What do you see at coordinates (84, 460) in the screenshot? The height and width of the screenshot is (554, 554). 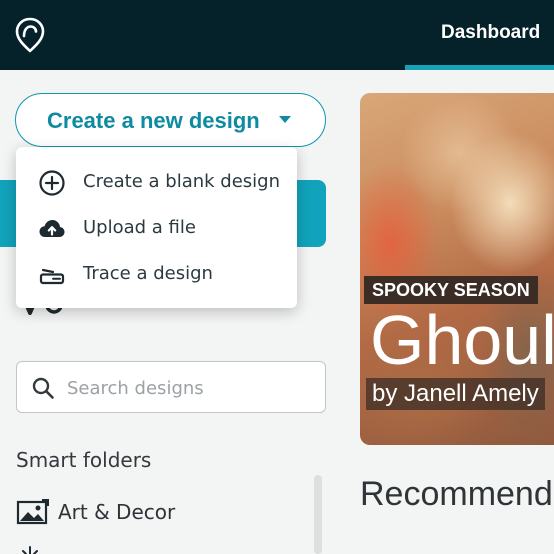 I see `smart-folders-heading: Smart folders` at bounding box center [84, 460].